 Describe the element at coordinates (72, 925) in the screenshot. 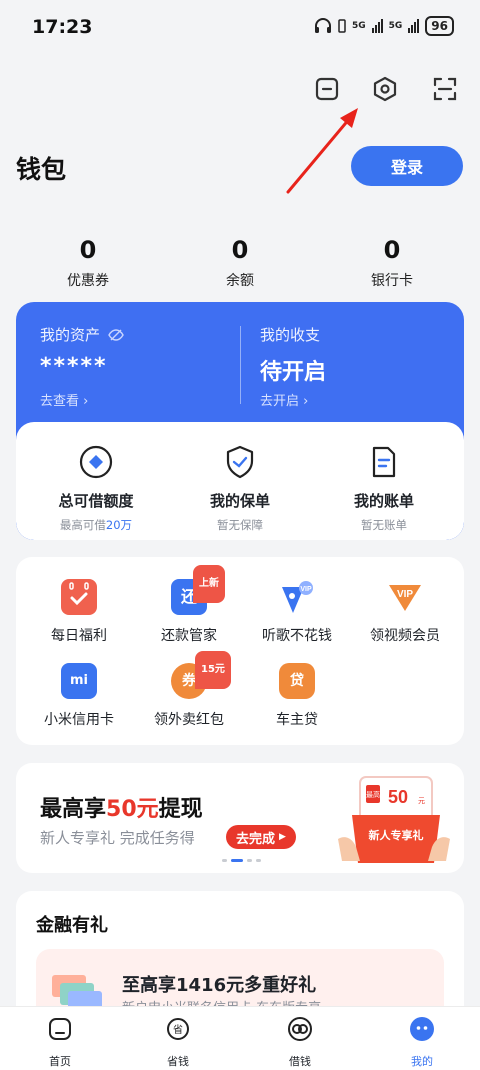

I see `finance-title: 金融有礼` at that location.